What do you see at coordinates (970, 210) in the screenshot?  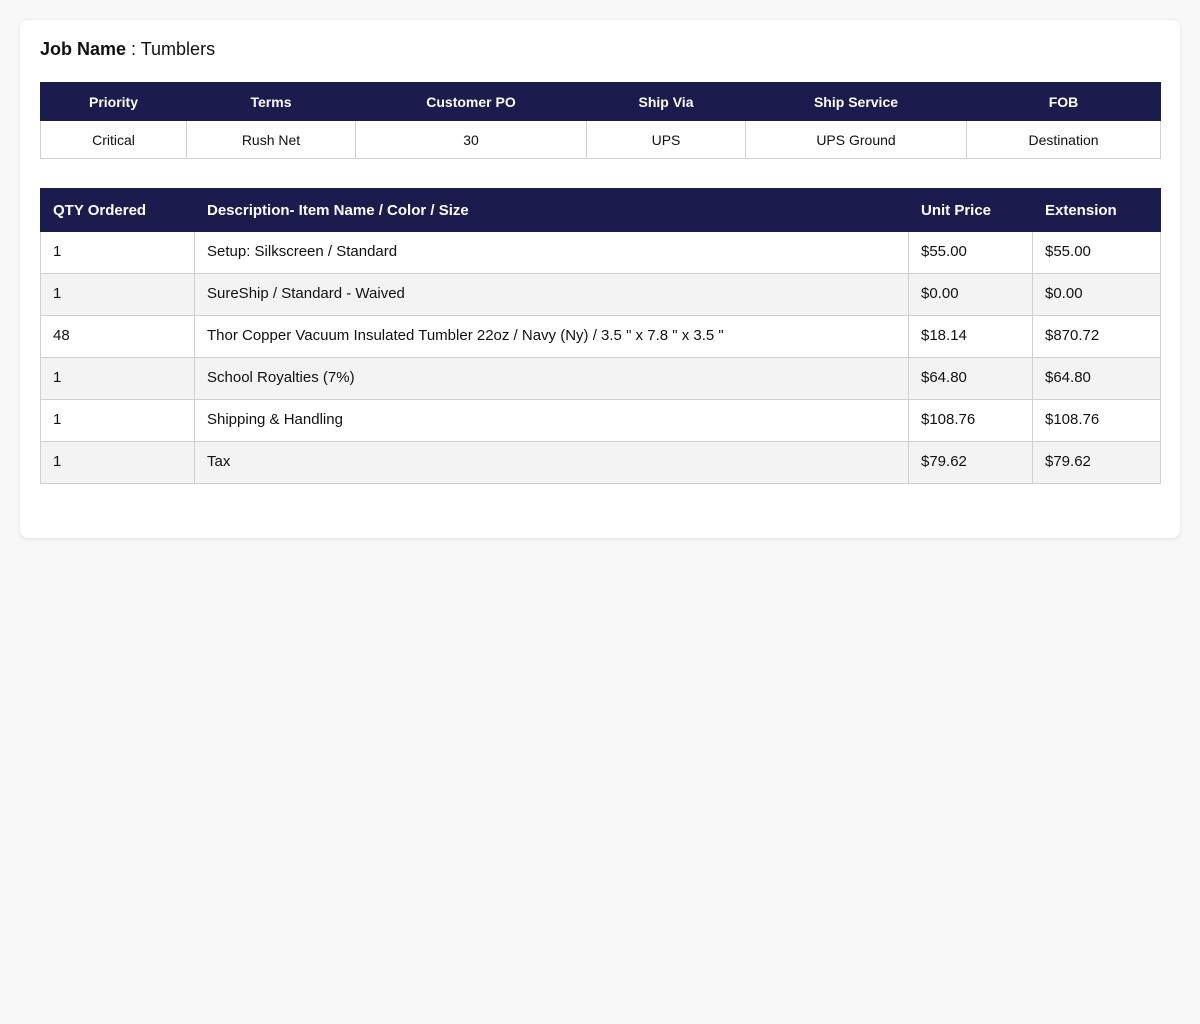 I see `unit-price-header: Unit Price` at bounding box center [970, 210].